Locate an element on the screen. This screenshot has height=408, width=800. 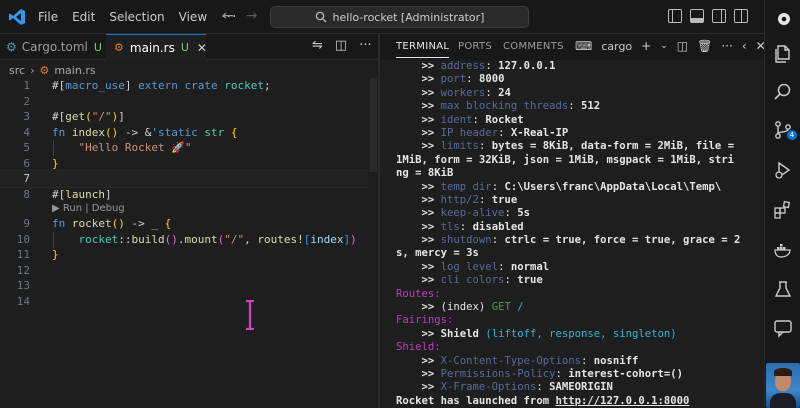
menu-edit: Edit is located at coordinates (83, 17).